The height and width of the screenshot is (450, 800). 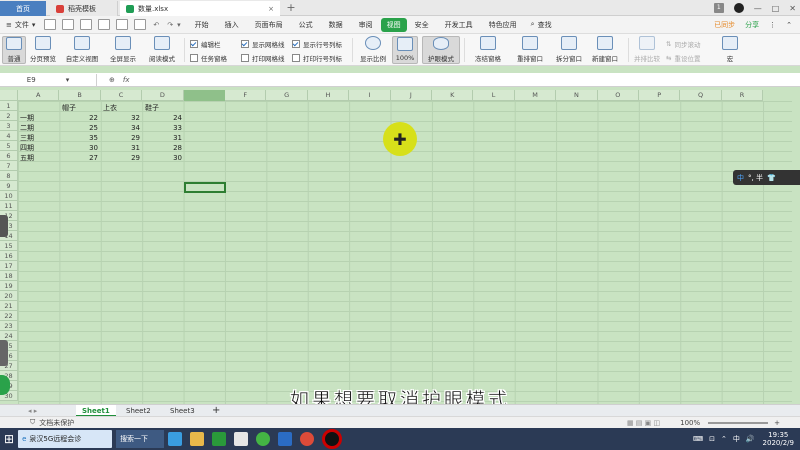 What do you see at coordinates (86, 24) in the screenshot?
I see `print-icon` at bounding box center [86, 24].